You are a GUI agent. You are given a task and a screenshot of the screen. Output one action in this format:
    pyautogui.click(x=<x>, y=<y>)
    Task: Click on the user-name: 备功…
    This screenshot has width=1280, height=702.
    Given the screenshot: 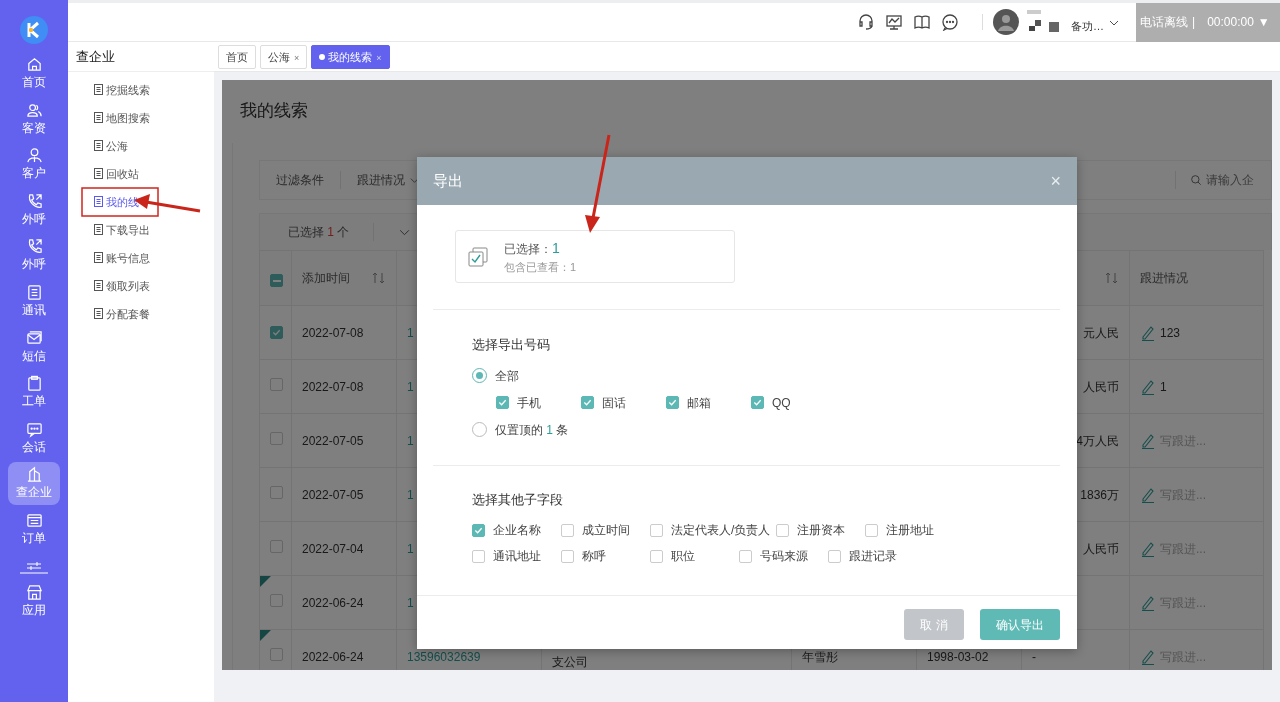 What is the action you would take?
    pyautogui.click(x=1087, y=26)
    